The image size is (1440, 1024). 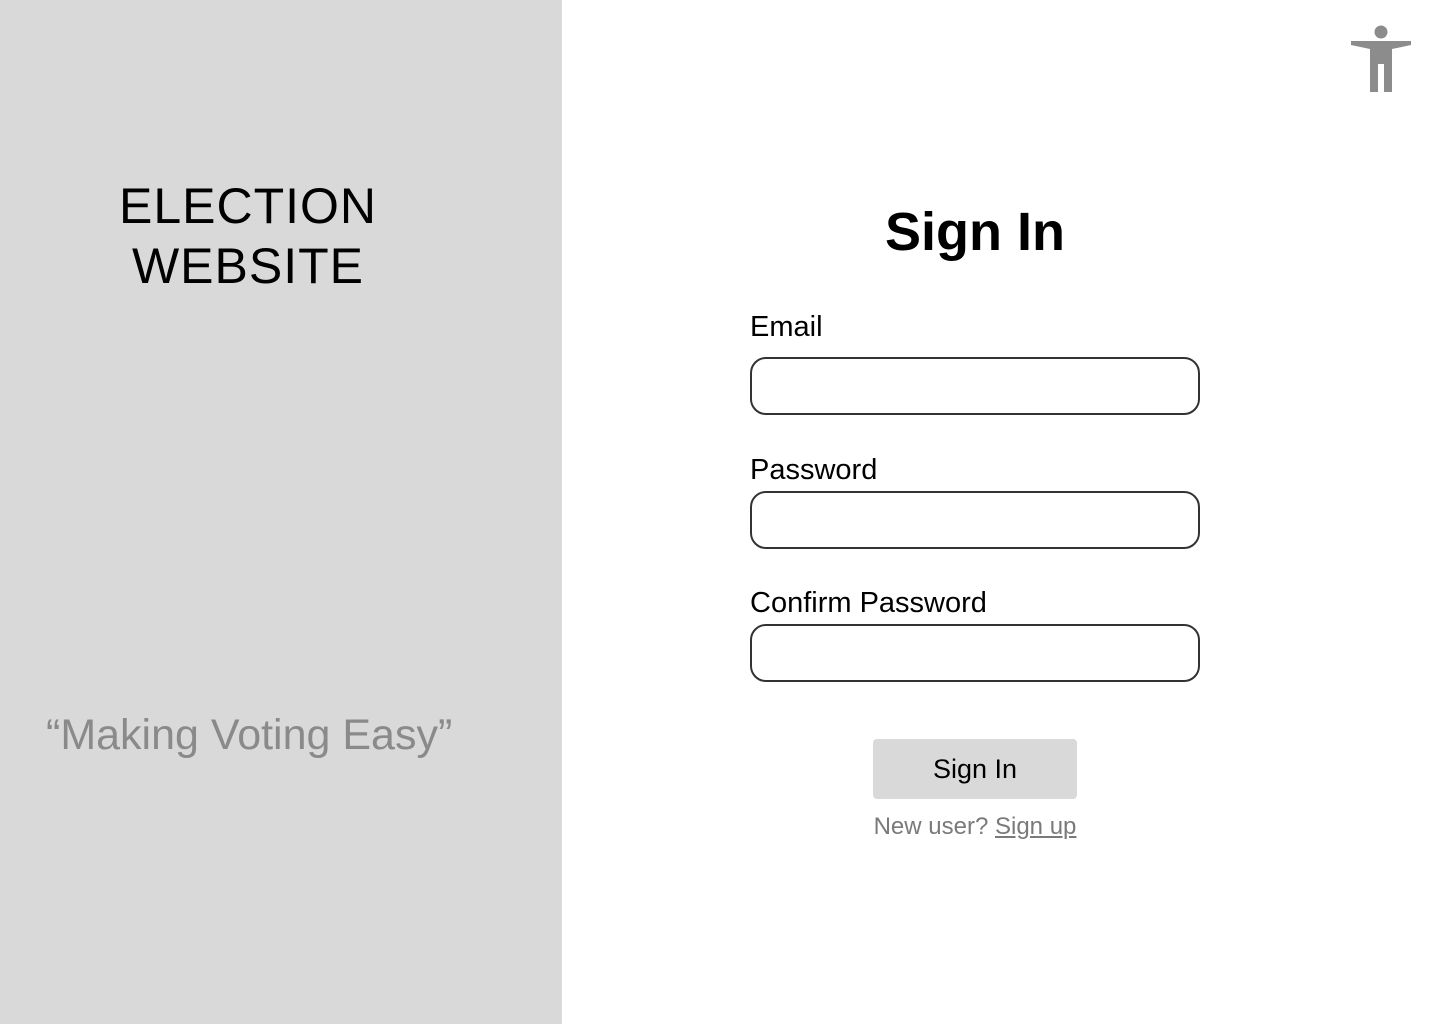 What do you see at coordinates (975, 386) in the screenshot?
I see `email-field` at bounding box center [975, 386].